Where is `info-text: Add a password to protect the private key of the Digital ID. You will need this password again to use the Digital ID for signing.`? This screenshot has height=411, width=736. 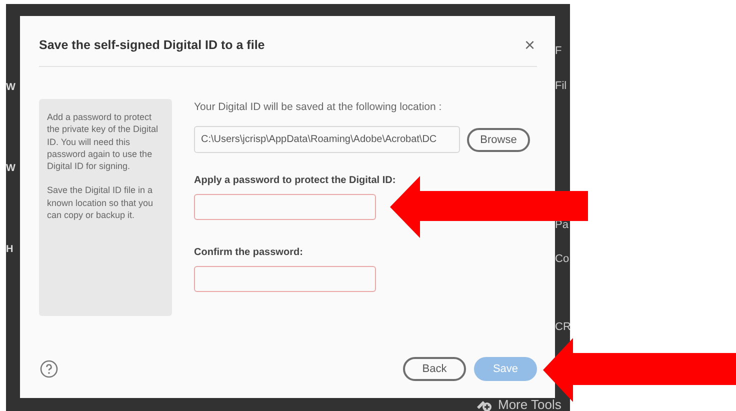 info-text: Add a password to protect the private key of the Digital ID. You will need this password again to use the Digital ID for signing. is located at coordinates (103, 141).